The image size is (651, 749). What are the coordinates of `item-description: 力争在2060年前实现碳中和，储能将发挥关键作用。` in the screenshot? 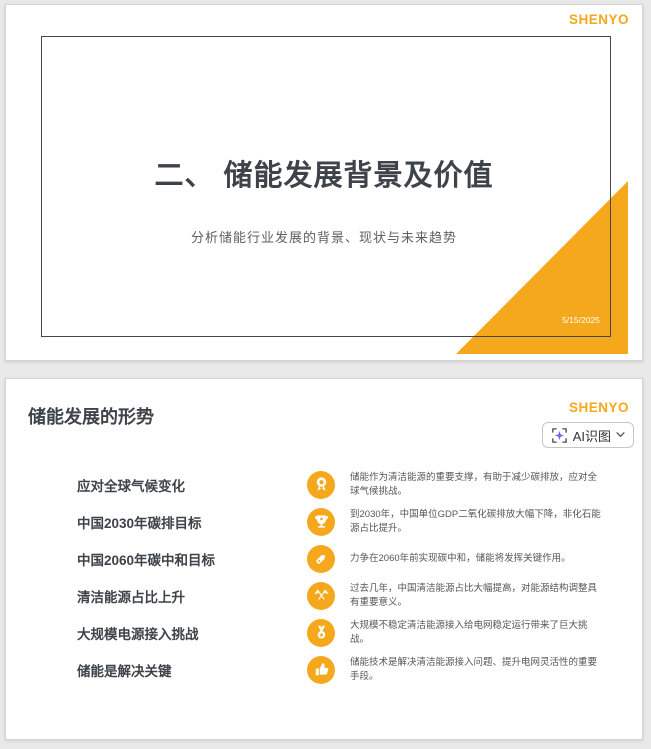 It's located at (460, 558).